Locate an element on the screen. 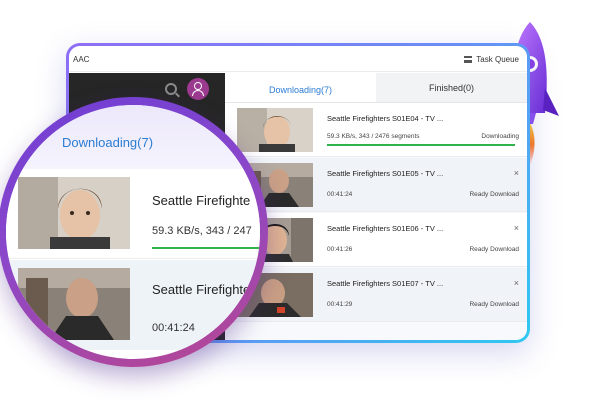  download-speed: 59.3 KB/s, 343 / 2476 segments is located at coordinates (373, 136).